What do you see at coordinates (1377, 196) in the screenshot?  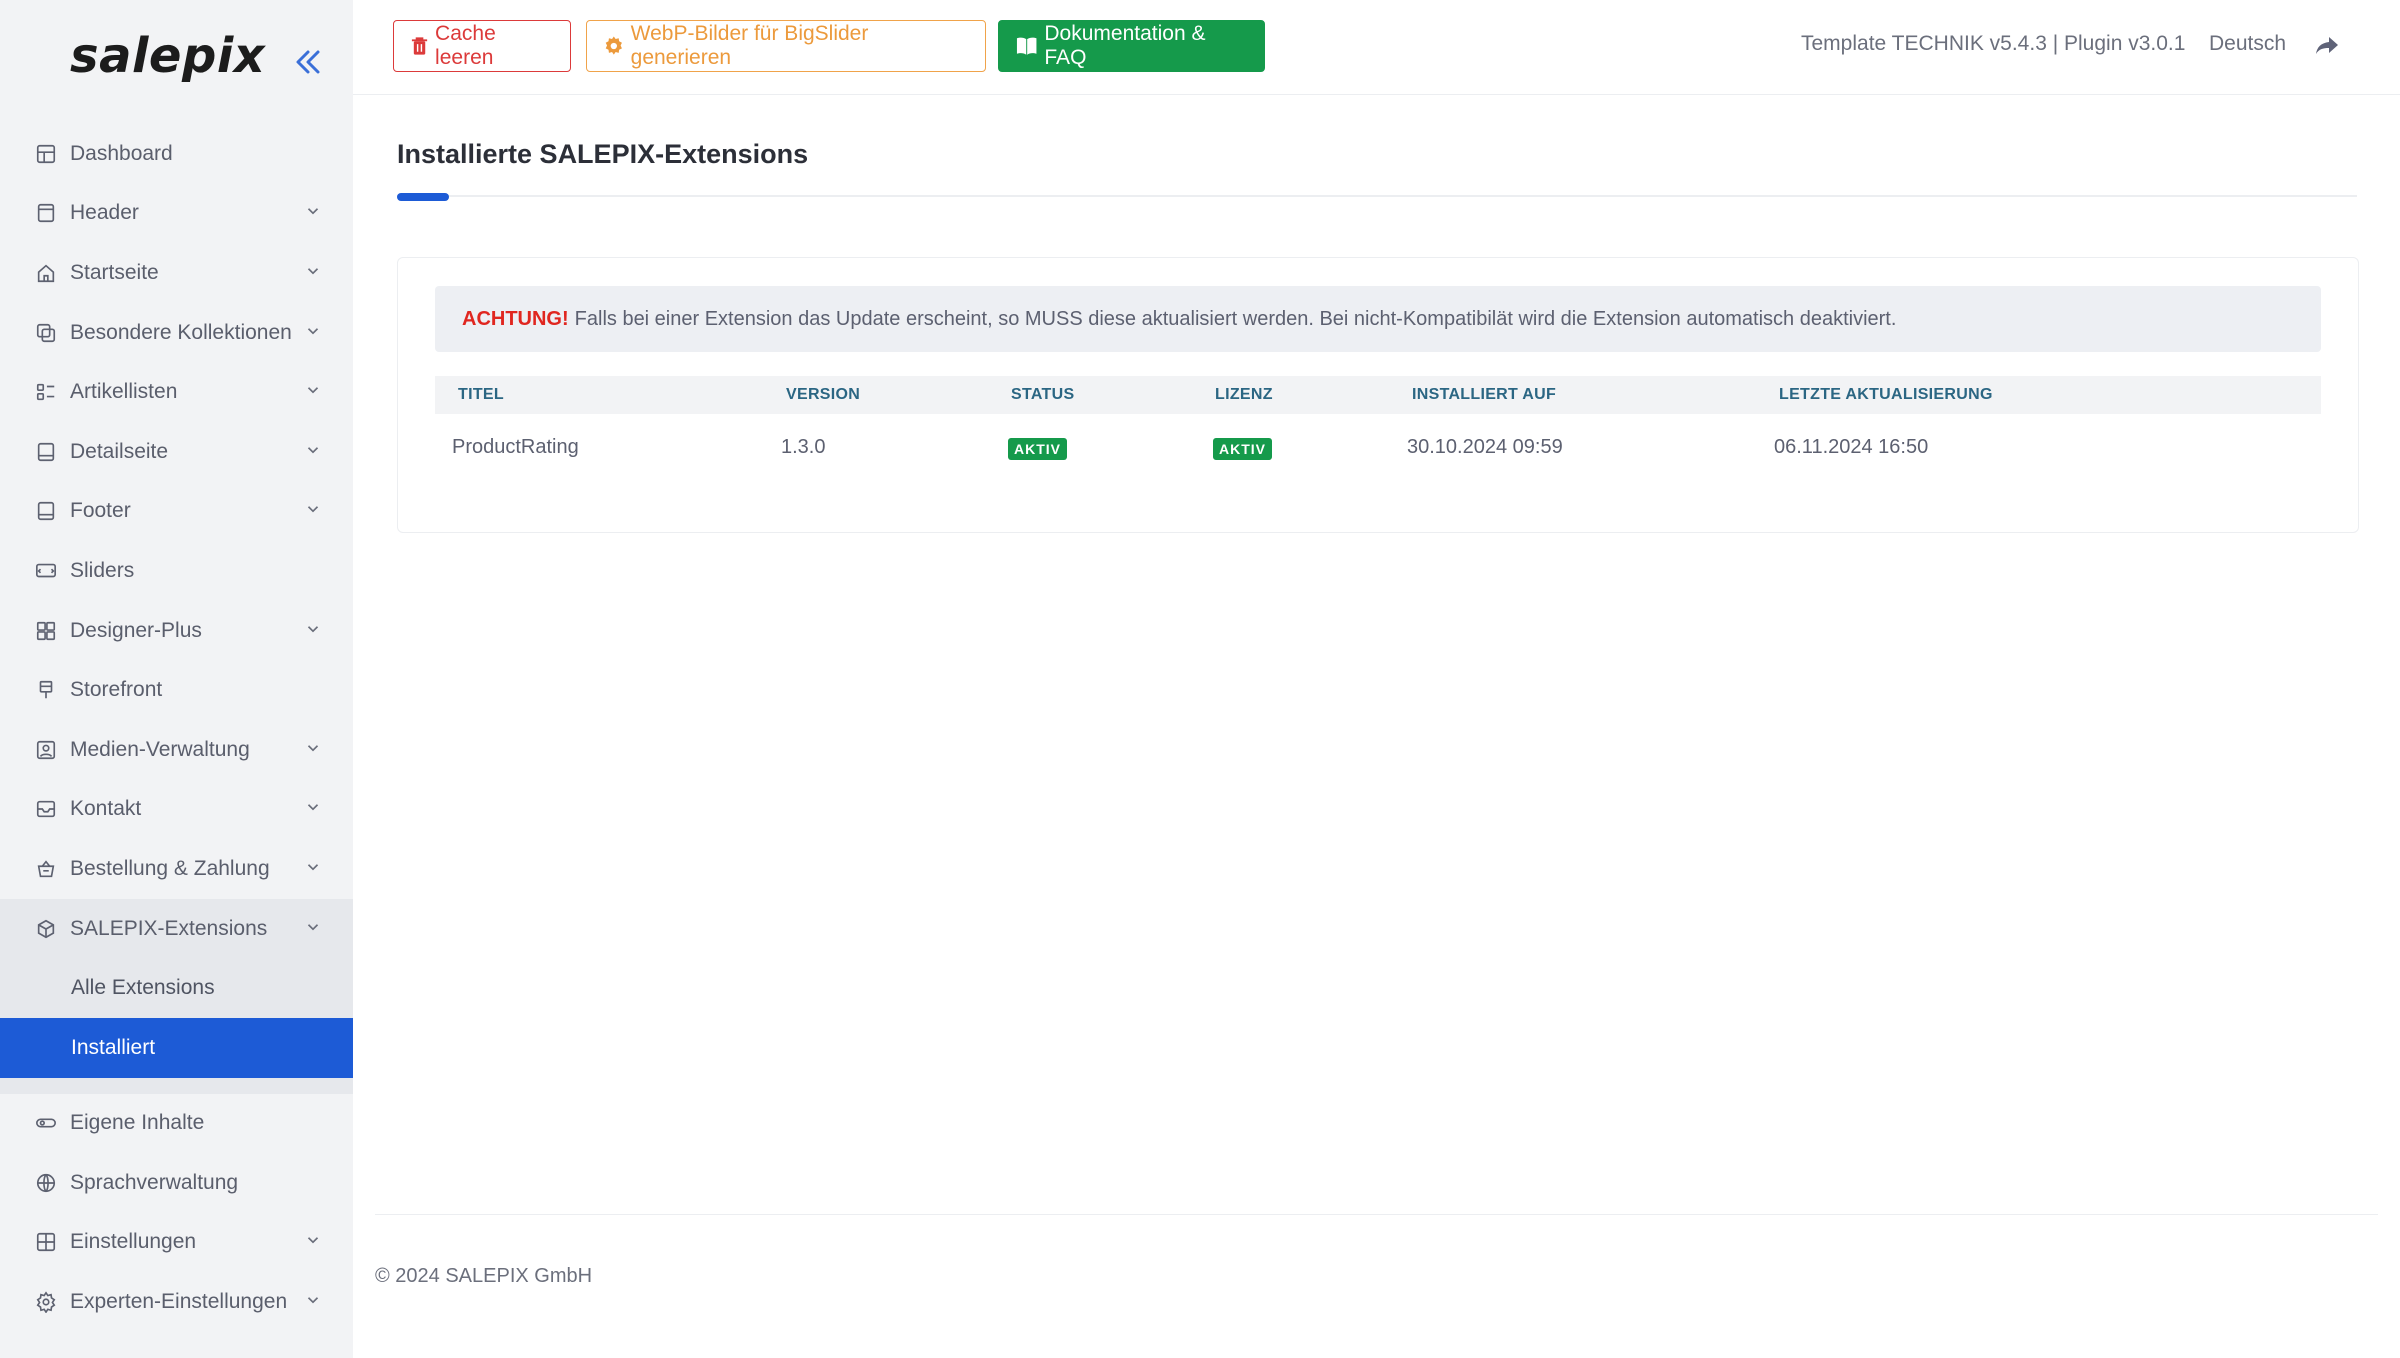 I see `title-divider` at bounding box center [1377, 196].